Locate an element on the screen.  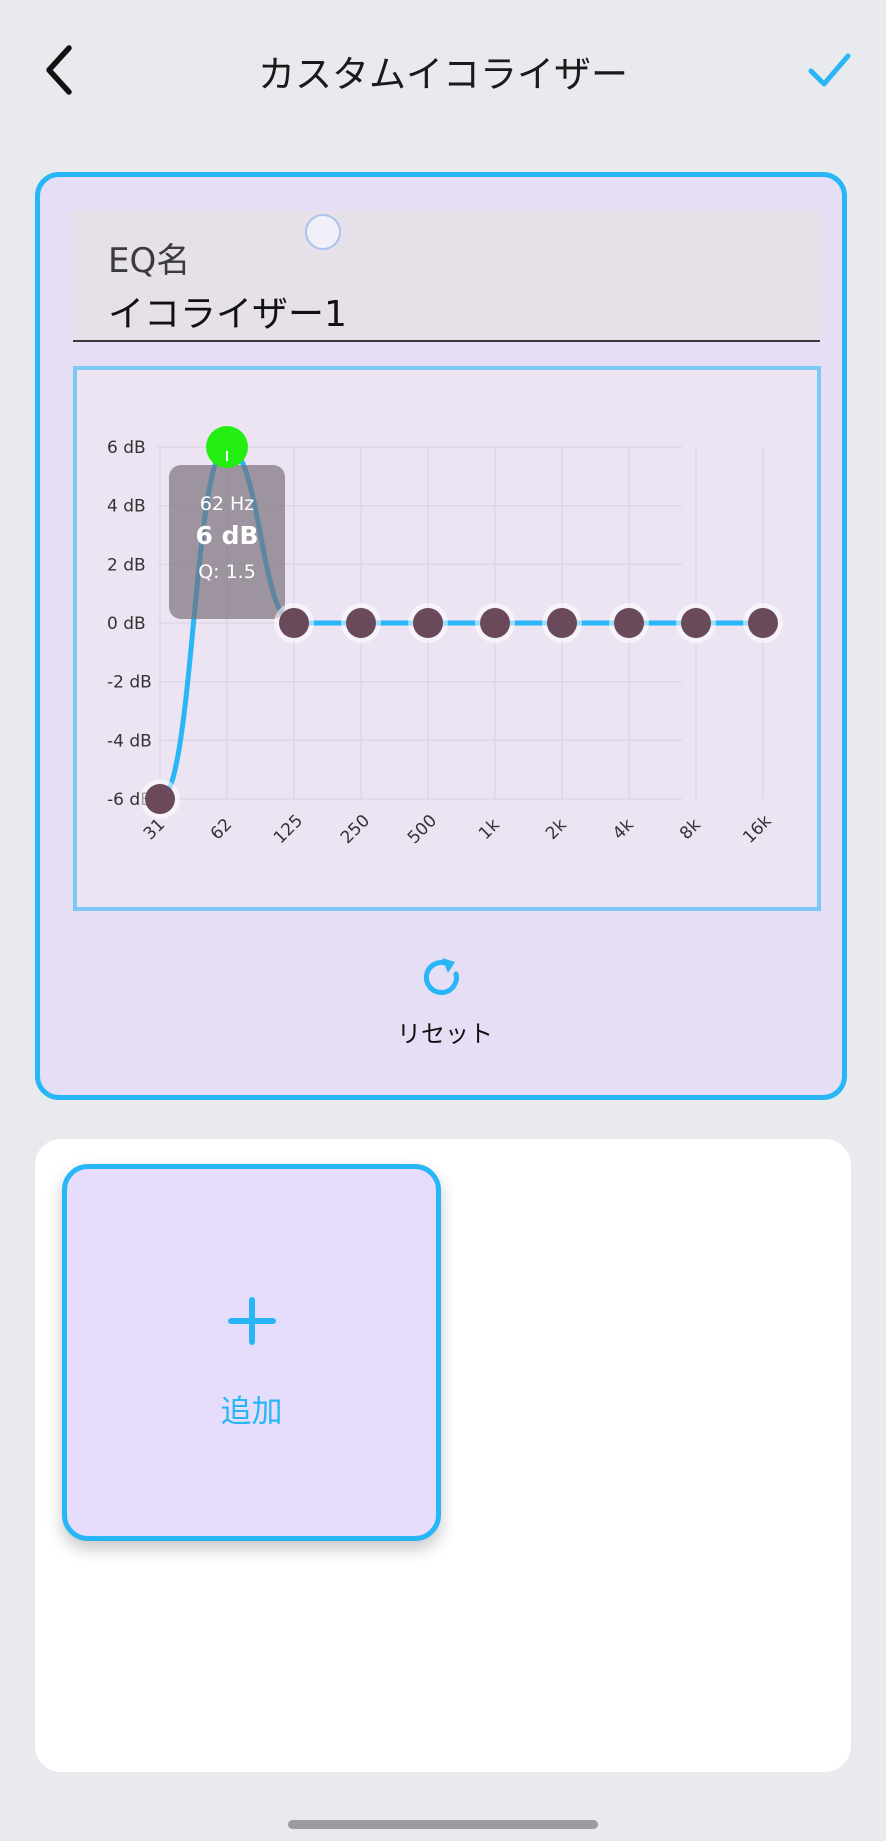
confirm-button is located at coordinates (830, 70).